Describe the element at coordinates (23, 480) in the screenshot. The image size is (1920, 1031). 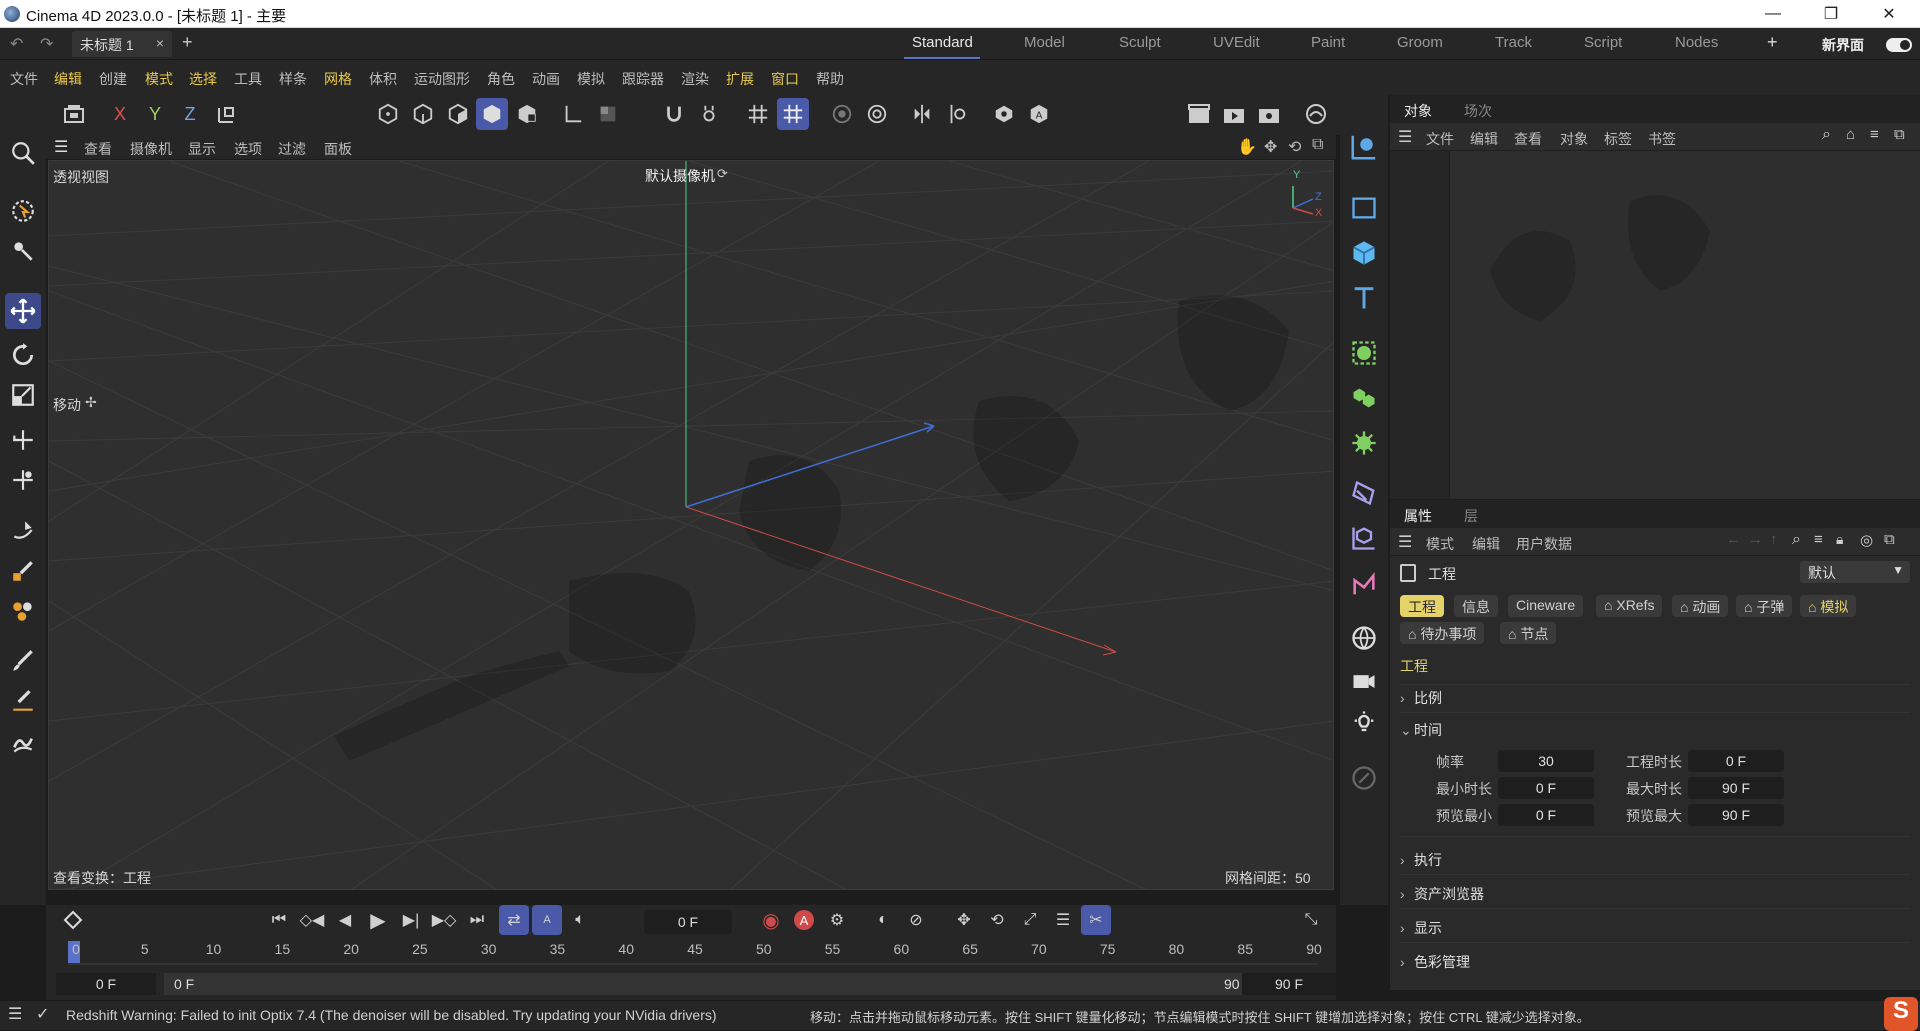
I see `placement-tool-icon` at that location.